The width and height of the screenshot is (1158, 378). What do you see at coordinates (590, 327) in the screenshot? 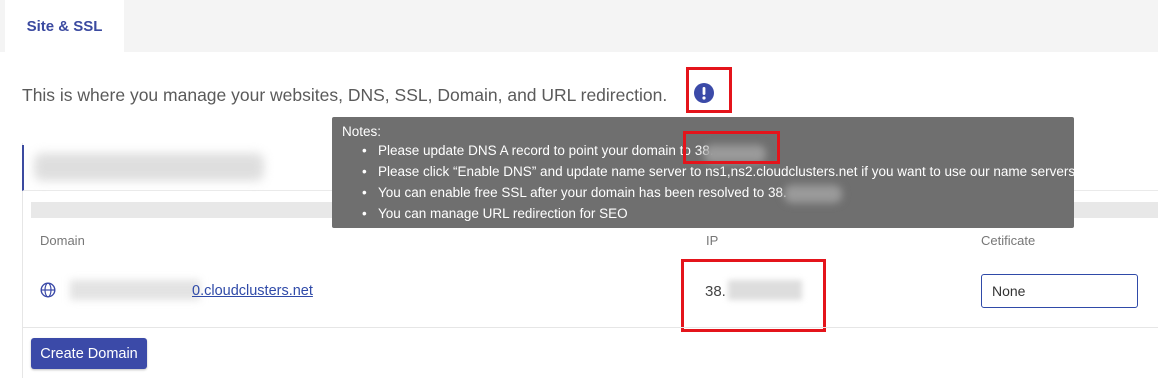
I see `row-divider` at bounding box center [590, 327].